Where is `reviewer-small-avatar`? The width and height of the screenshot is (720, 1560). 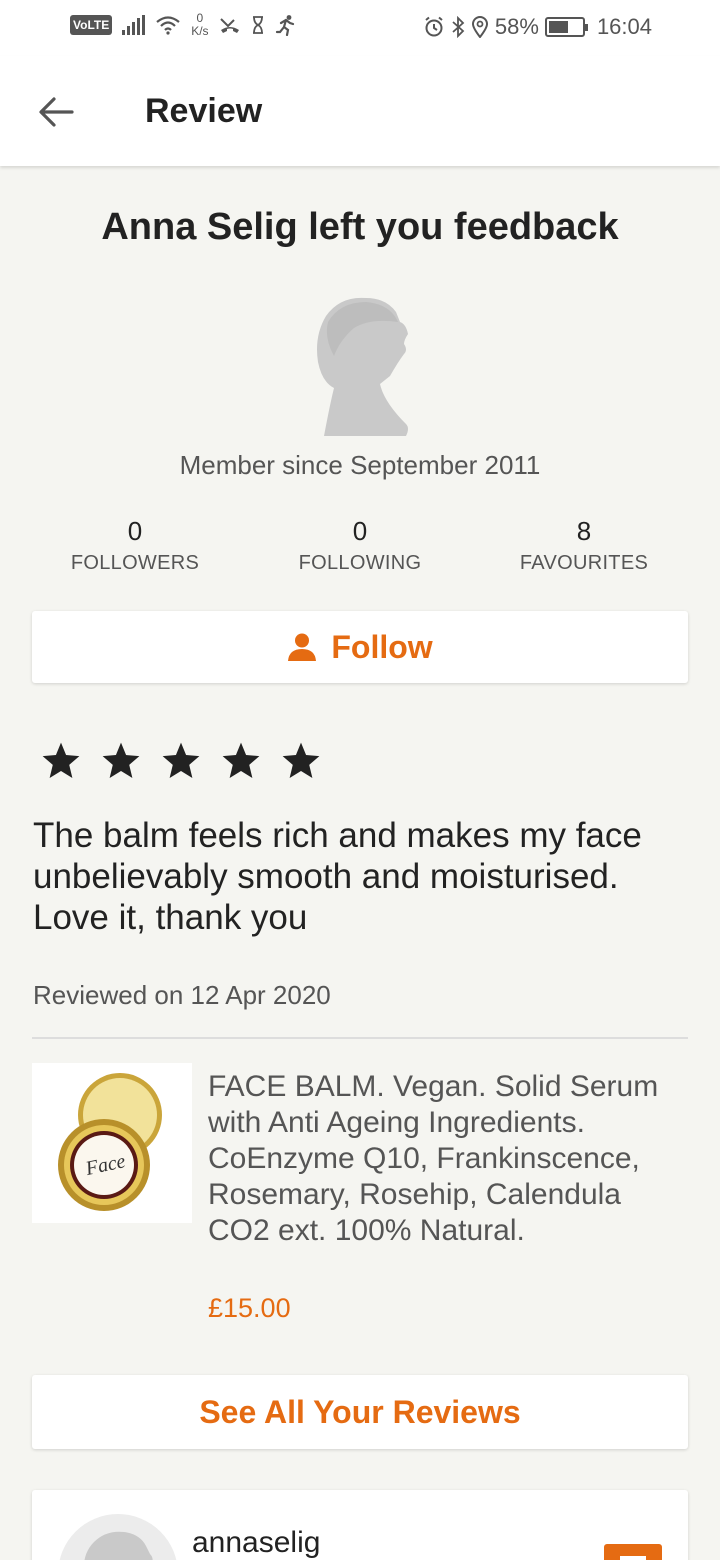
reviewer-small-avatar is located at coordinates (118, 1537).